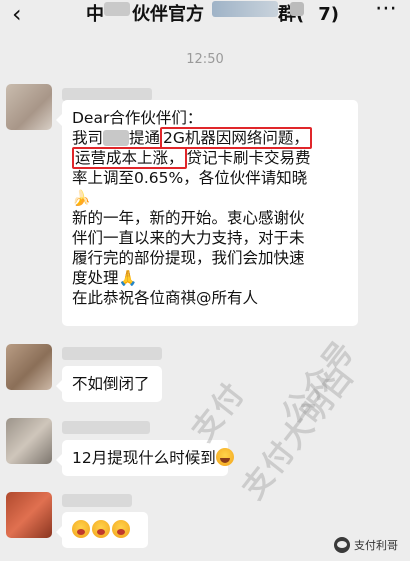  What do you see at coordinates (205, 59) in the screenshot?
I see `message-timestamp: 12:50` at bounding box center [205, 59].